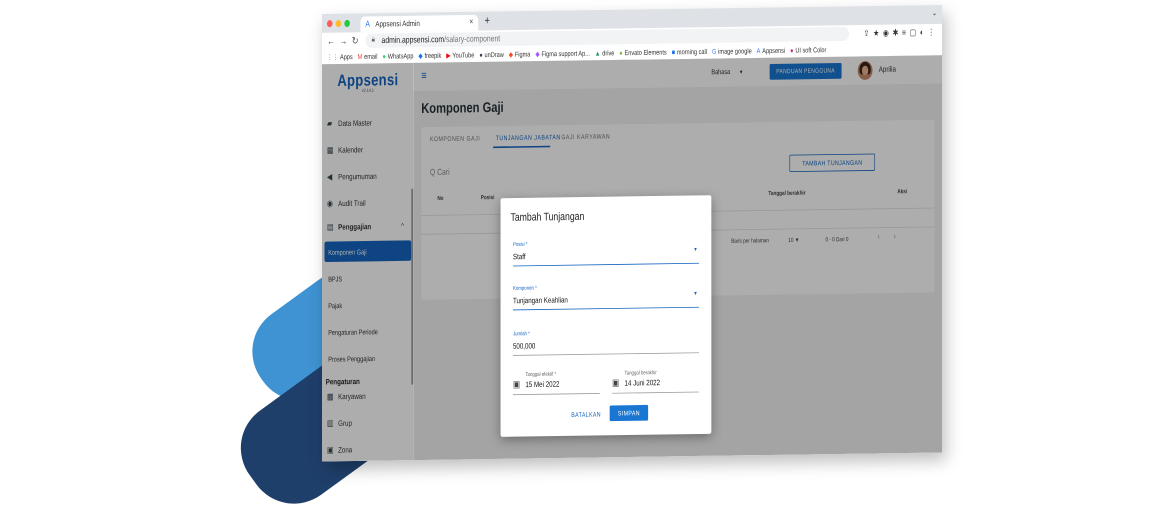  What do you see at coordinates (371, 56) in the screenshot?
I see `bookmark-label: email` at bounding box center [371, 56].